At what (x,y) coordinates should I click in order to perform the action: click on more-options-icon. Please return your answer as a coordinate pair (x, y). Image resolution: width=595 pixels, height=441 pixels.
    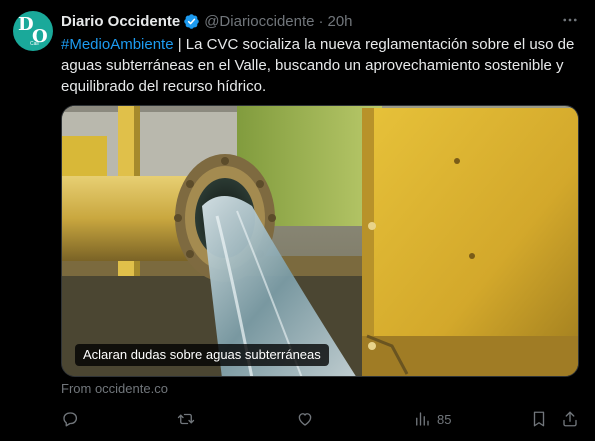
    Looking at the image, I should click on (570, 21).